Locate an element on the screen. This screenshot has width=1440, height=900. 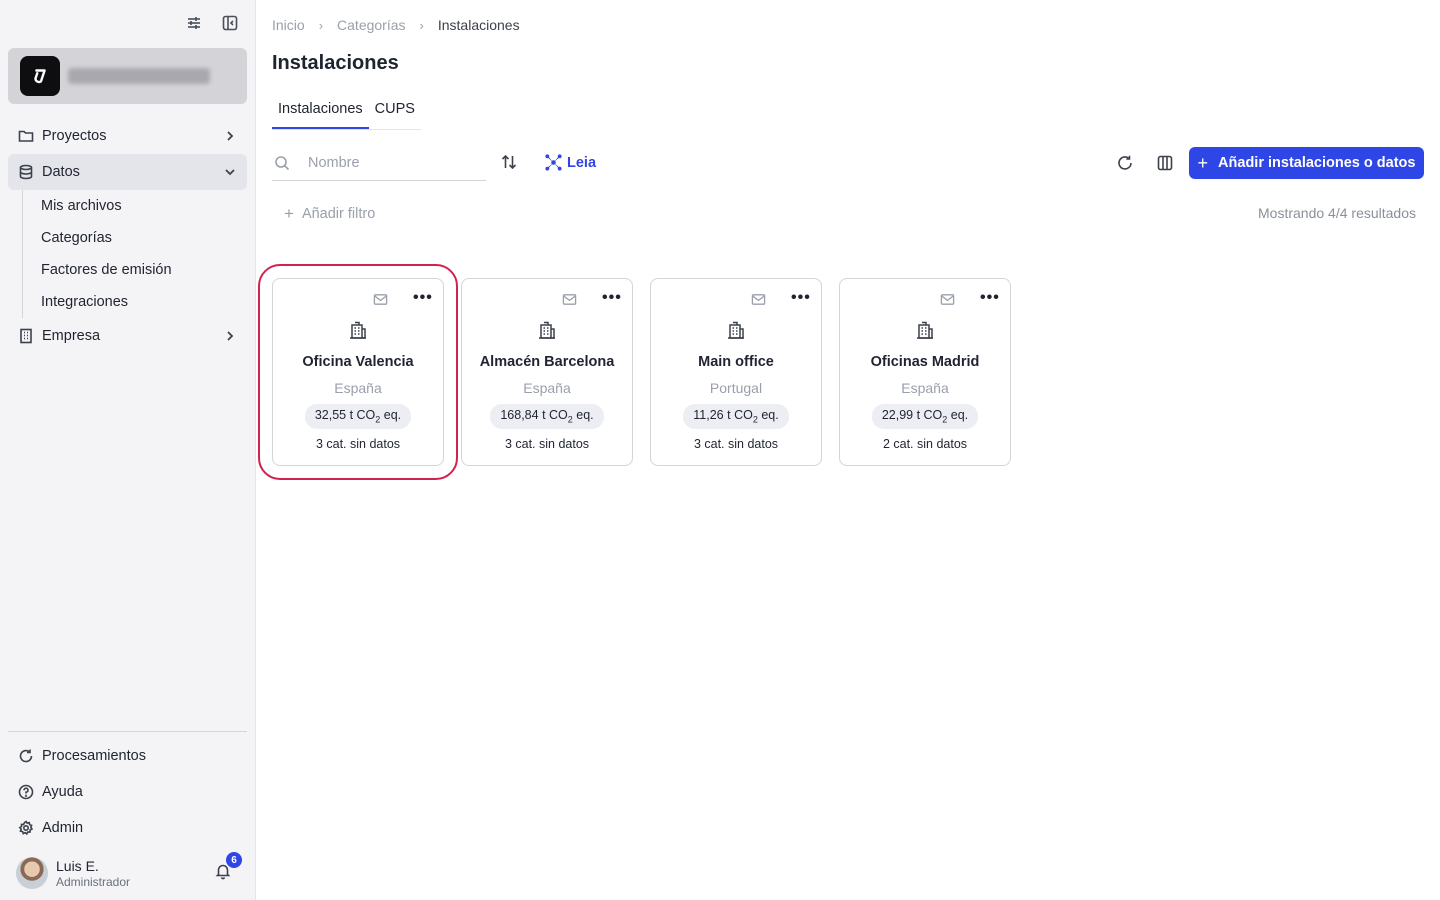
columns-icon is located at coordinates (1165, 163).